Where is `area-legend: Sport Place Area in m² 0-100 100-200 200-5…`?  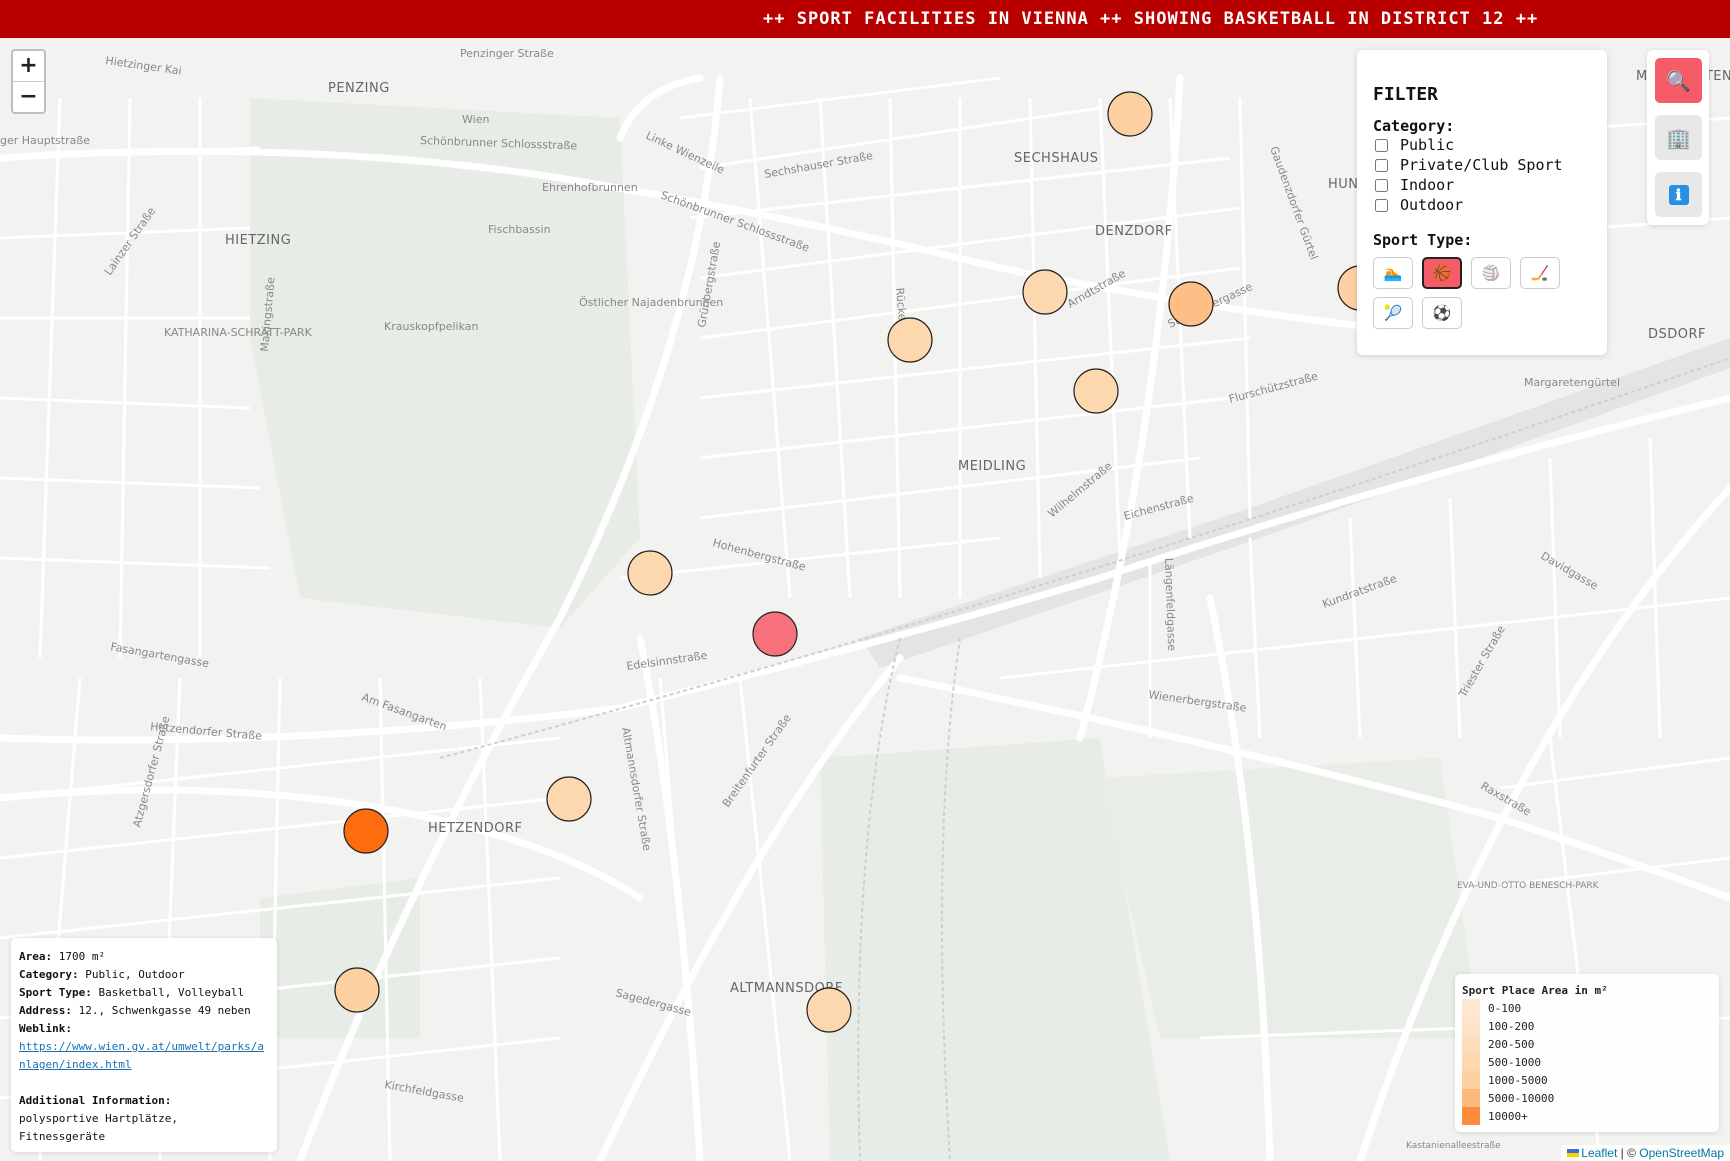
area-legend: Sport Place Area in m² 0-100 100-200 200-5… is located at coordinates (1587, 1053).